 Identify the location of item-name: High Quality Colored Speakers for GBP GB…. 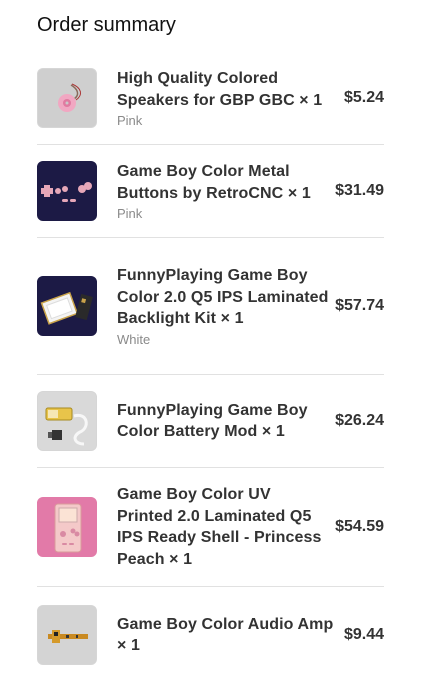
(220, 89).